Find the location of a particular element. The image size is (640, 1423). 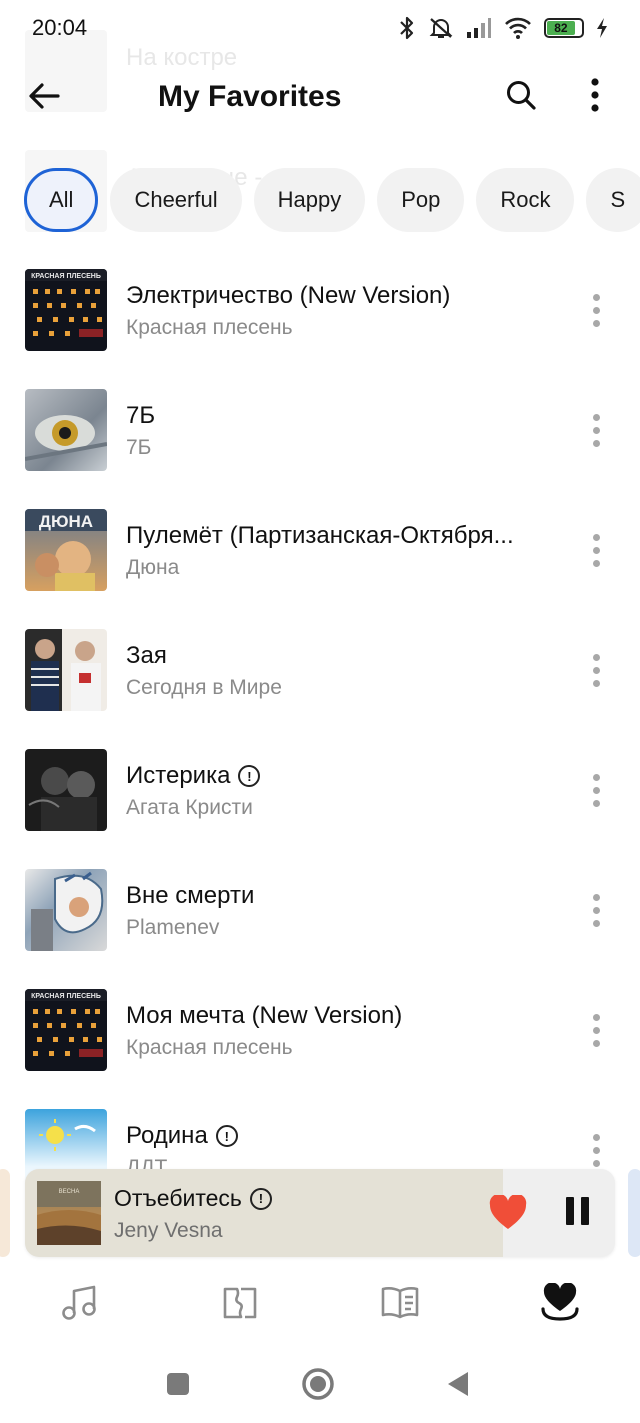

search-icon is located at coordinates (521, 97).